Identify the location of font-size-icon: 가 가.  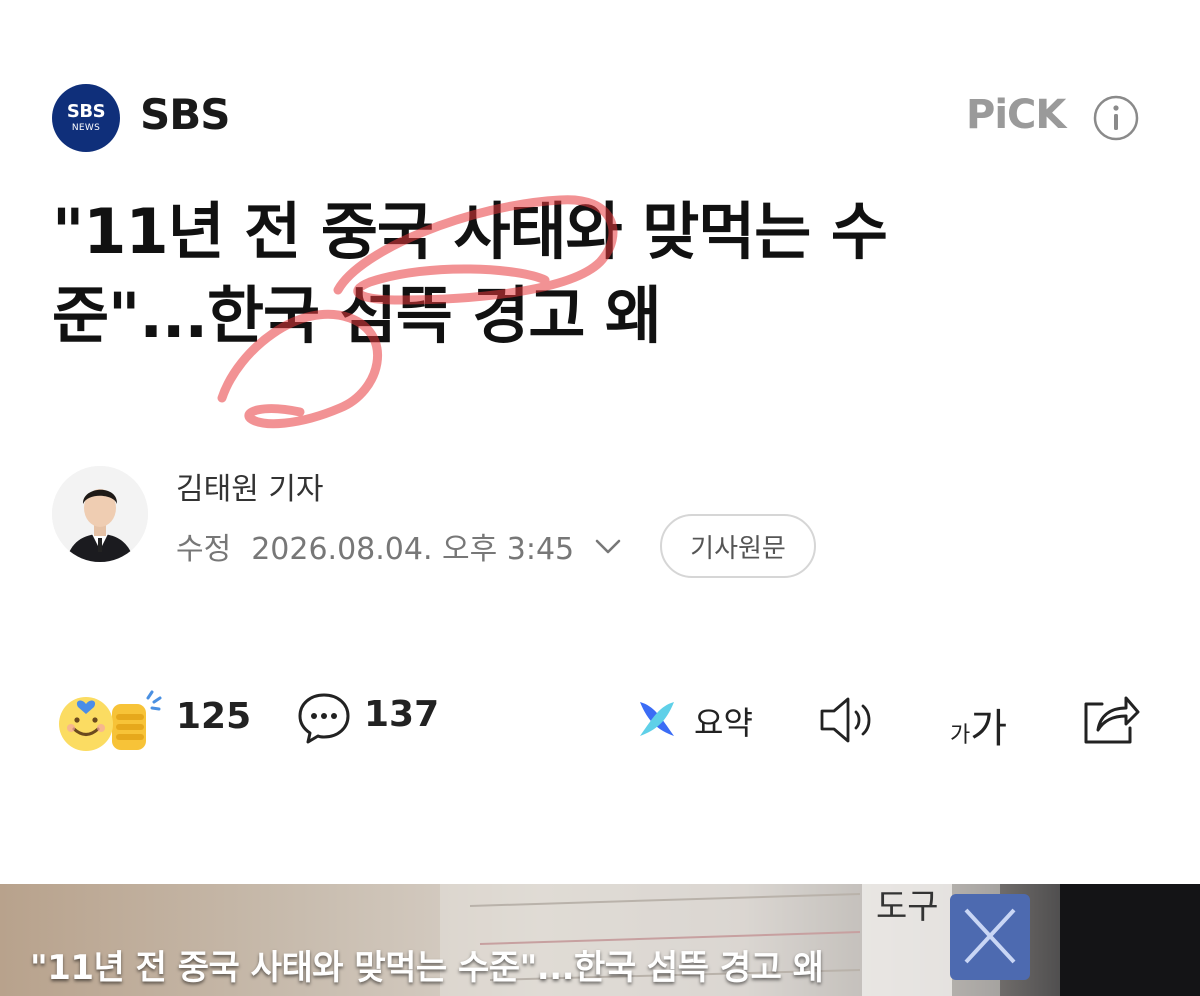
(978, 725).